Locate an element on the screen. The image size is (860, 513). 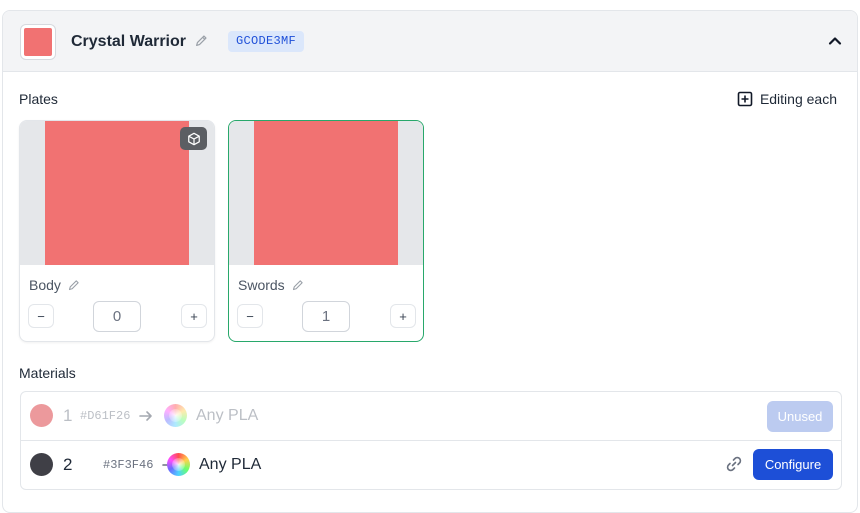
plate-name: Body is located at coordinates (45, 285).